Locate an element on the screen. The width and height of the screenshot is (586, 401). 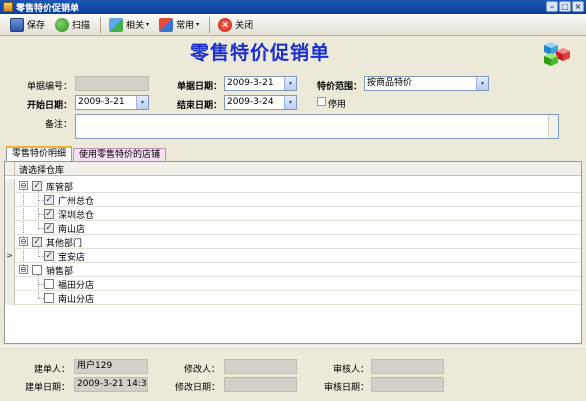
common-label: 常用 is located at coordinates (185, 26).